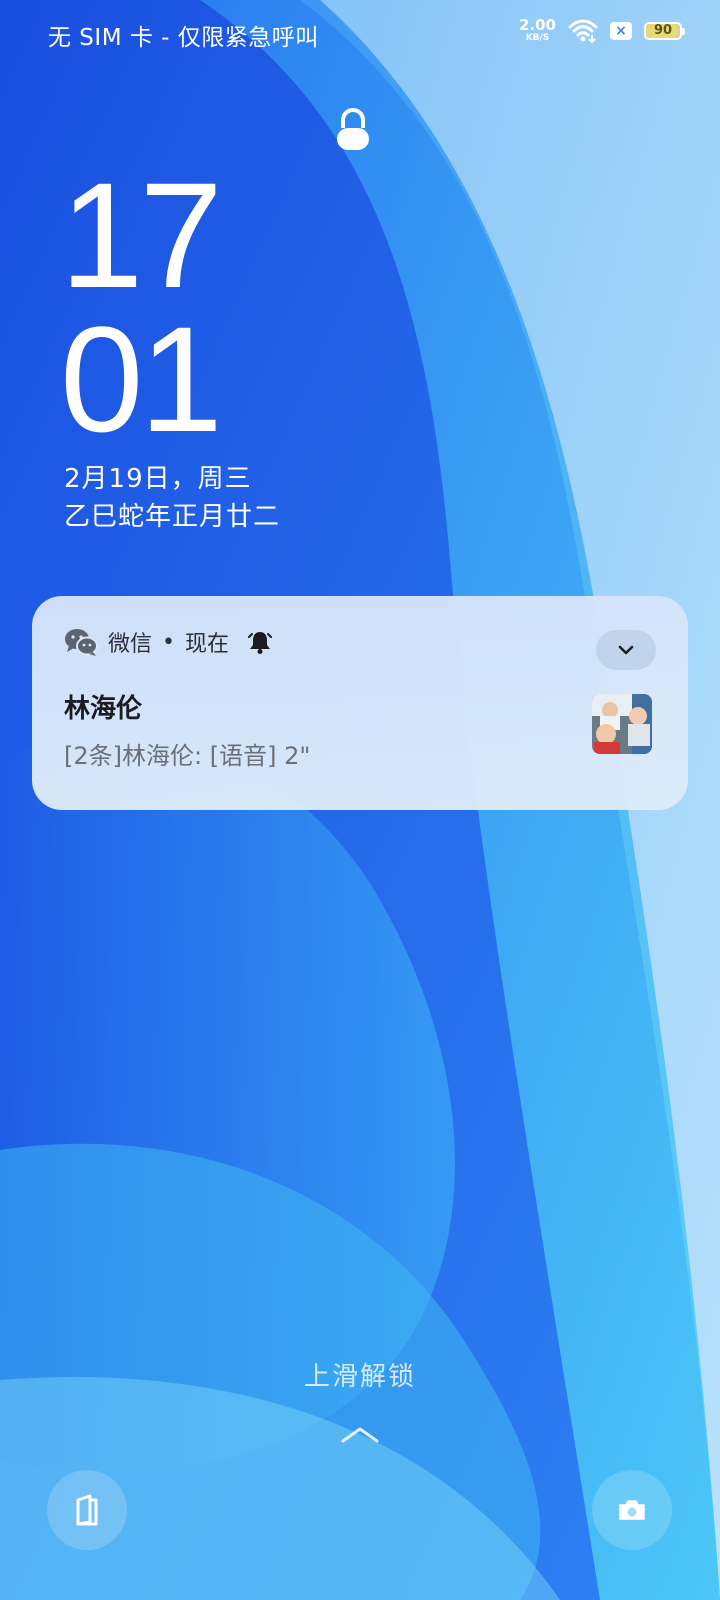 The height and width of the screenshot is (1600, 720). I want to click on clock: 17 01, so click(141, 307).